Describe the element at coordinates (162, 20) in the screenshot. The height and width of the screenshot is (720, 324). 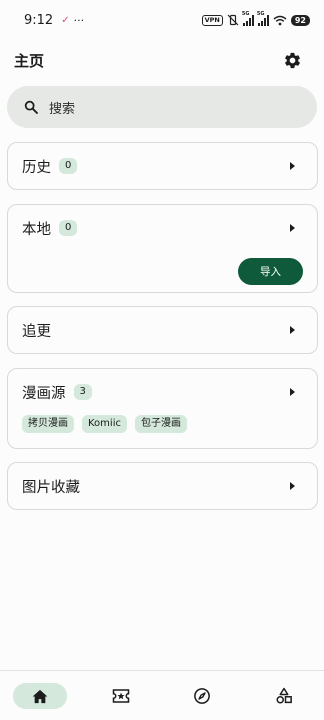
I see `status-bar: 9:12 ✓ ··· VPN 5G 5G 92` at that location.